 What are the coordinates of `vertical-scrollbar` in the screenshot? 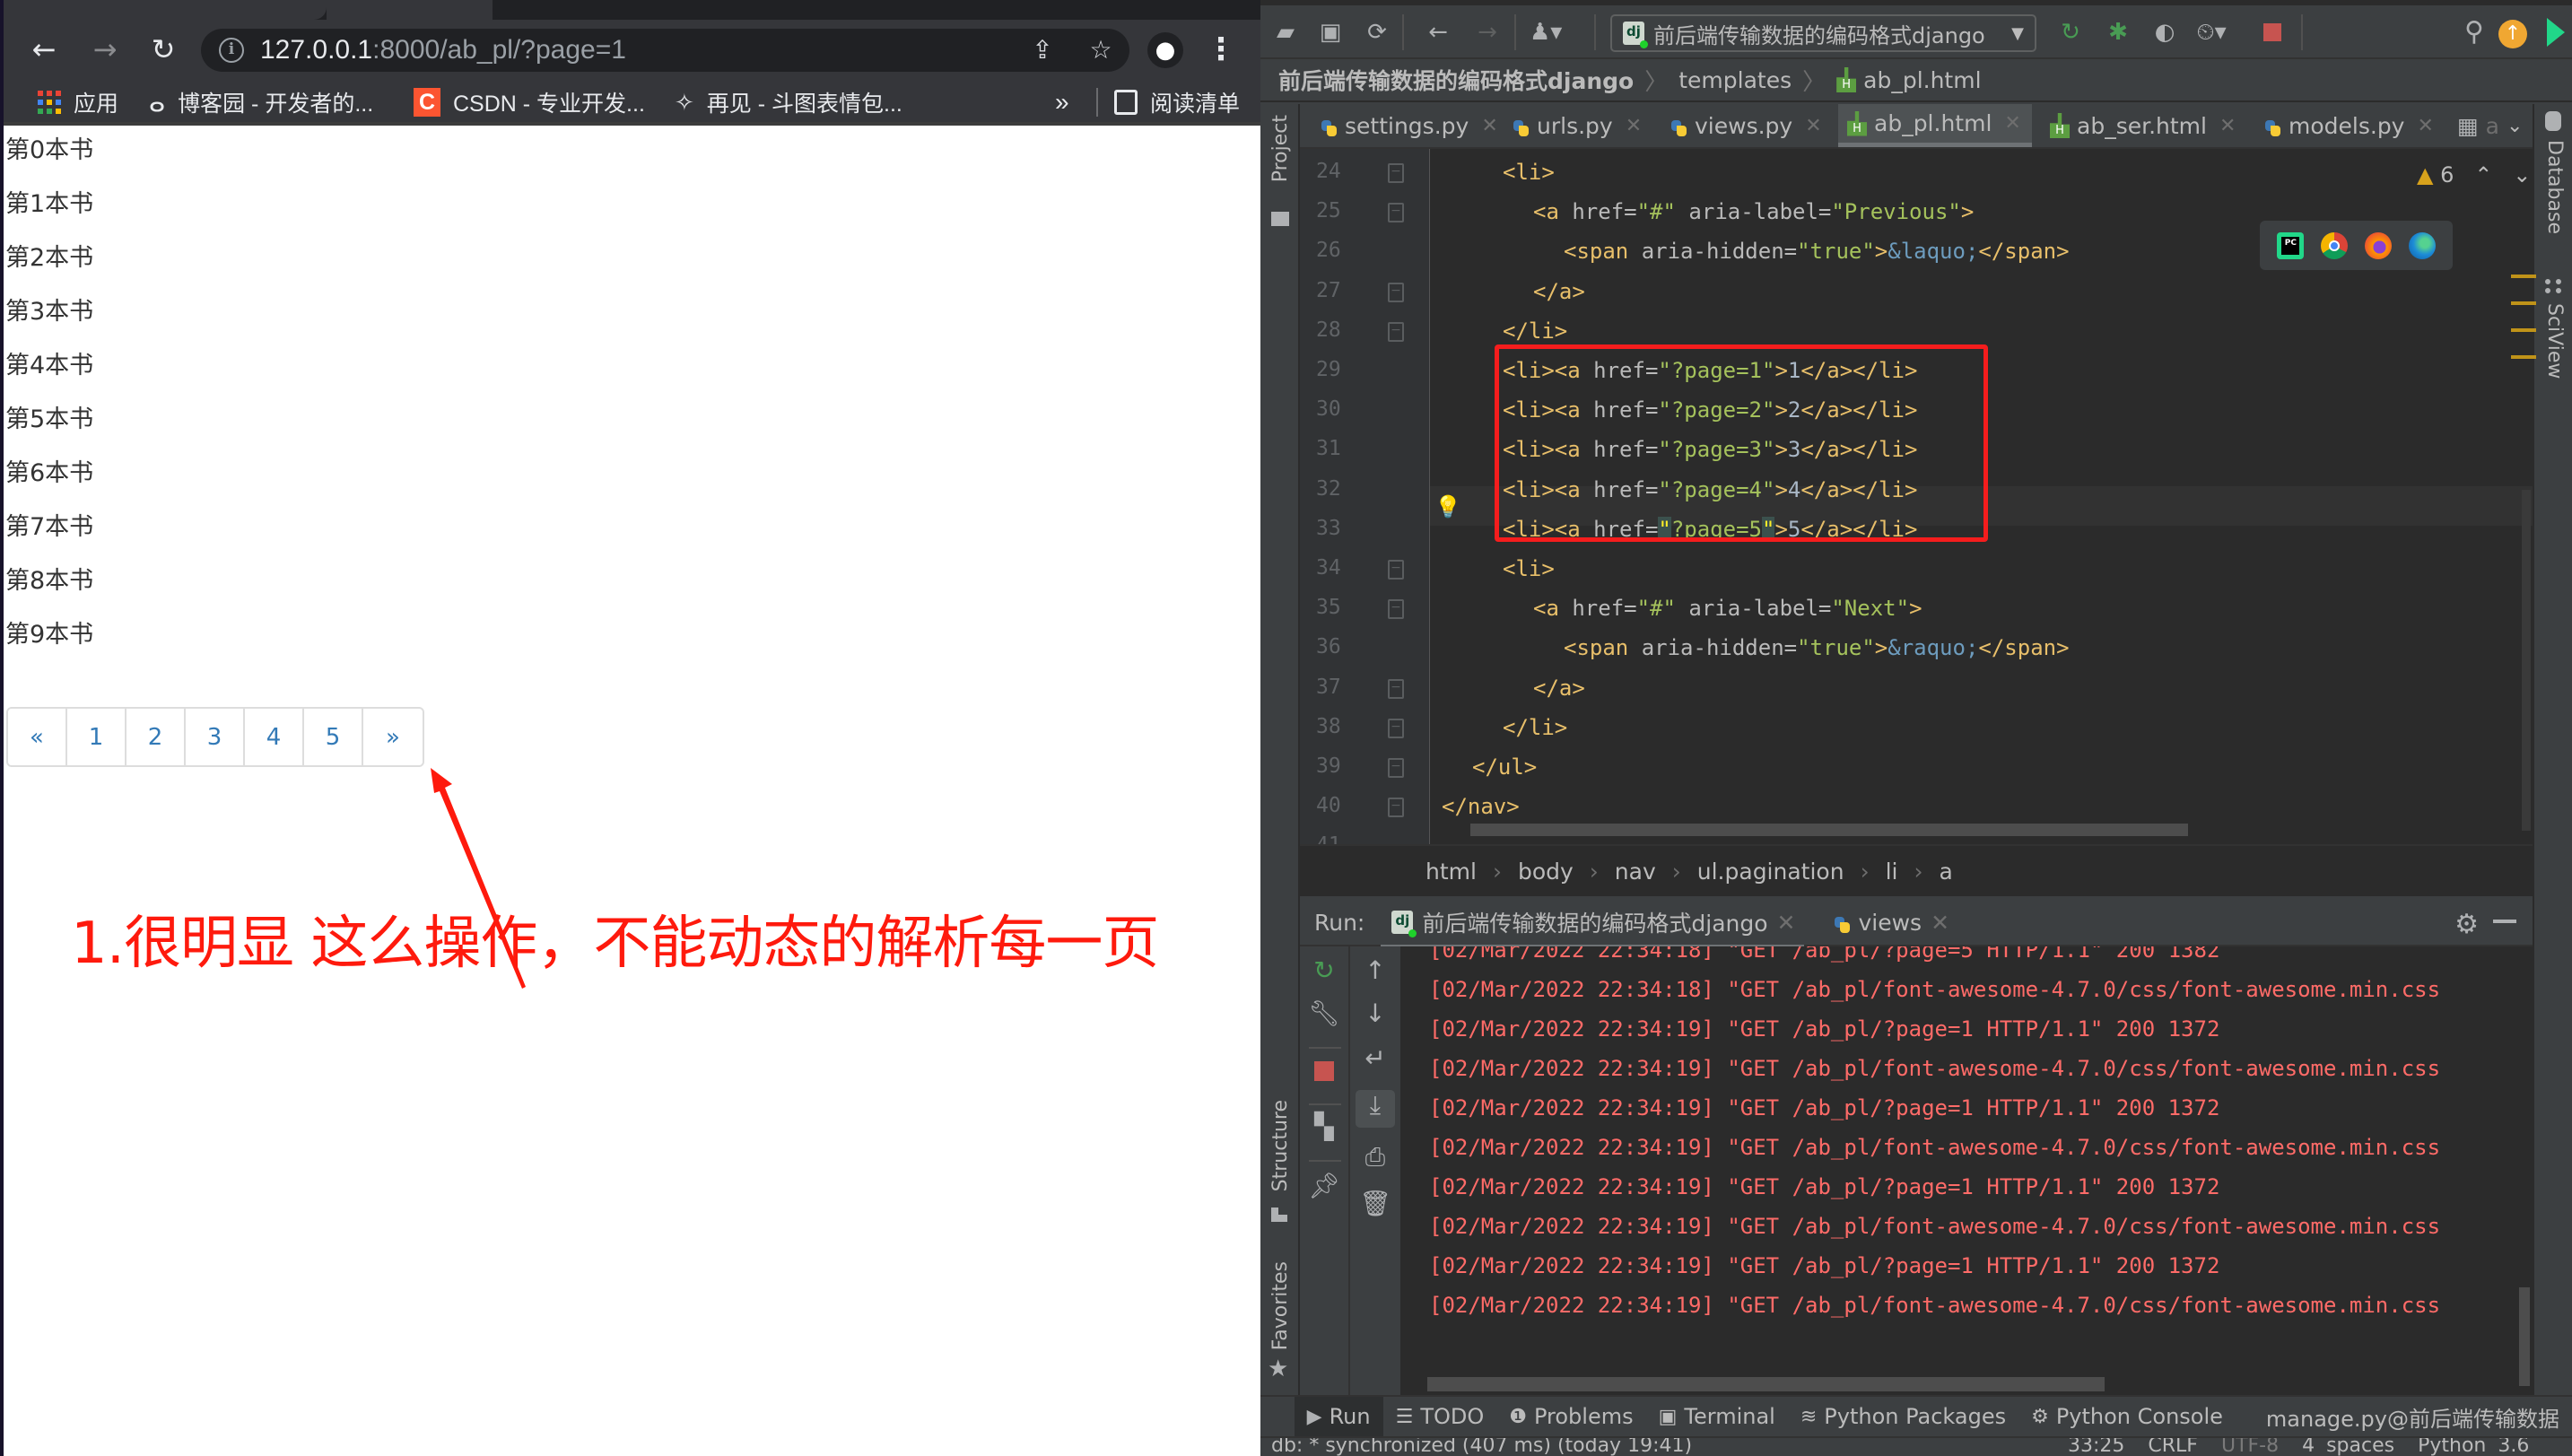 It's located at (2527, 660).